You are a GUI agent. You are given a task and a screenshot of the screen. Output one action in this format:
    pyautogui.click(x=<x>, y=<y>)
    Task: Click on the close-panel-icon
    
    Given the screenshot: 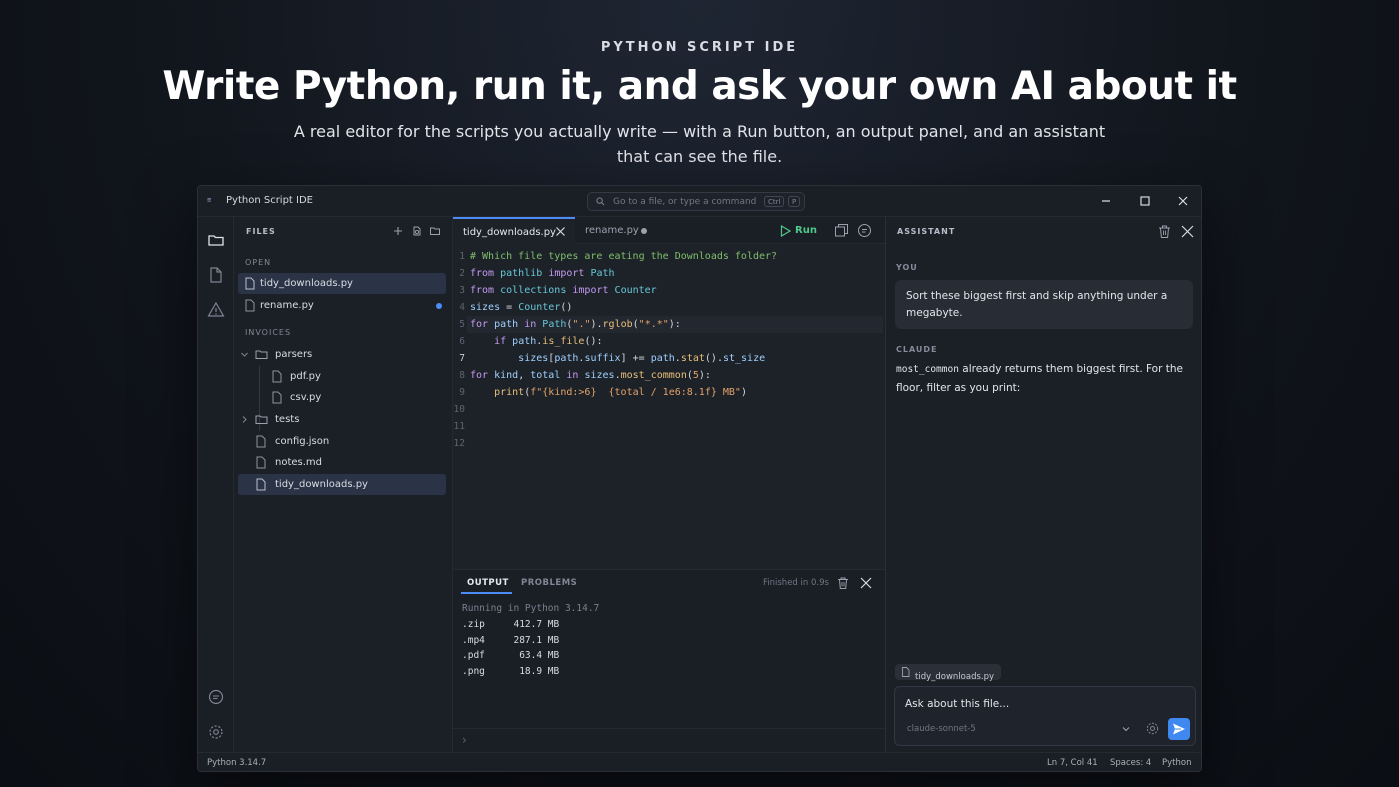 What is the action you would take?
    pyautogui.click(x=866, y=583)
    